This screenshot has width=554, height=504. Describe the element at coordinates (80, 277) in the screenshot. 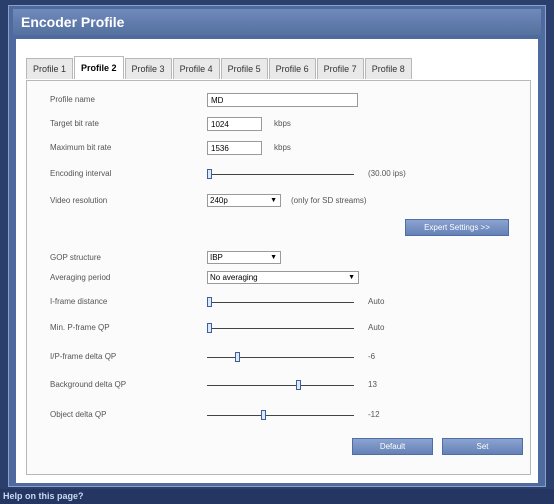

I see `averaging-period-label: Averaging period` at that location.